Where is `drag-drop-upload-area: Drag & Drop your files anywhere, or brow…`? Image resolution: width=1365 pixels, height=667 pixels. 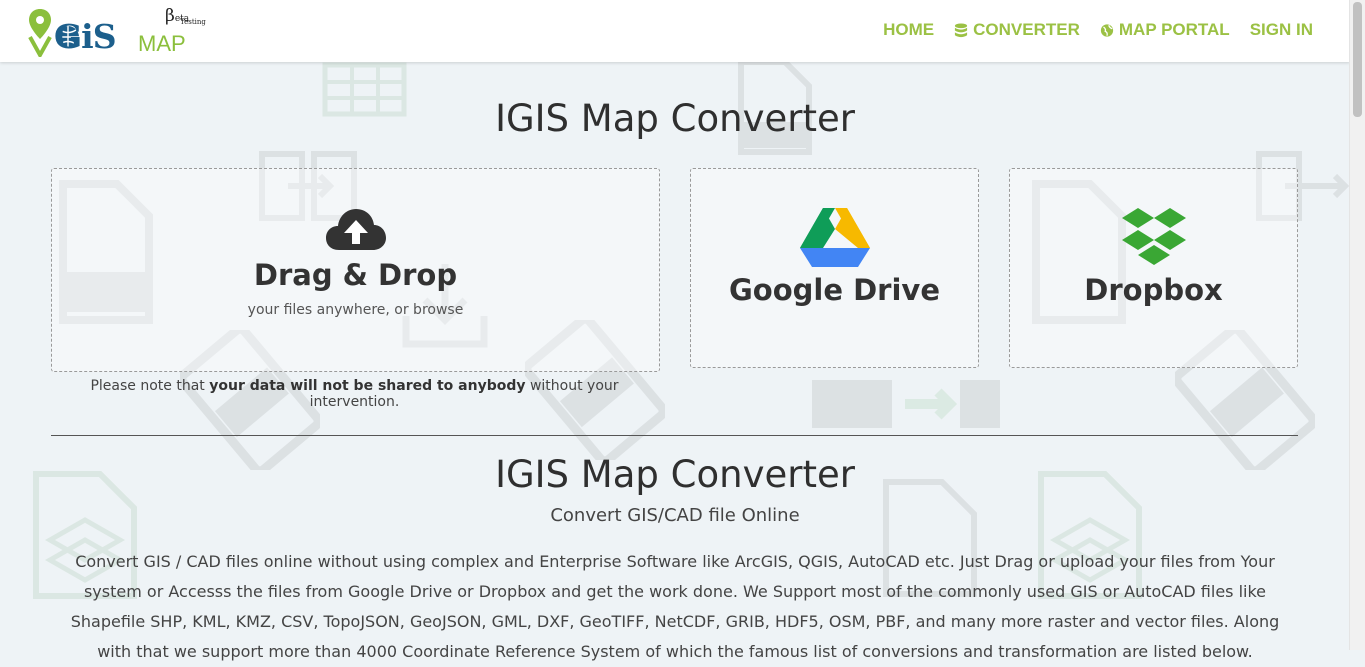
drag-drop-upload-area: Drag & Drop your files anywhere, or brow… is located at coordinates (355, 270).